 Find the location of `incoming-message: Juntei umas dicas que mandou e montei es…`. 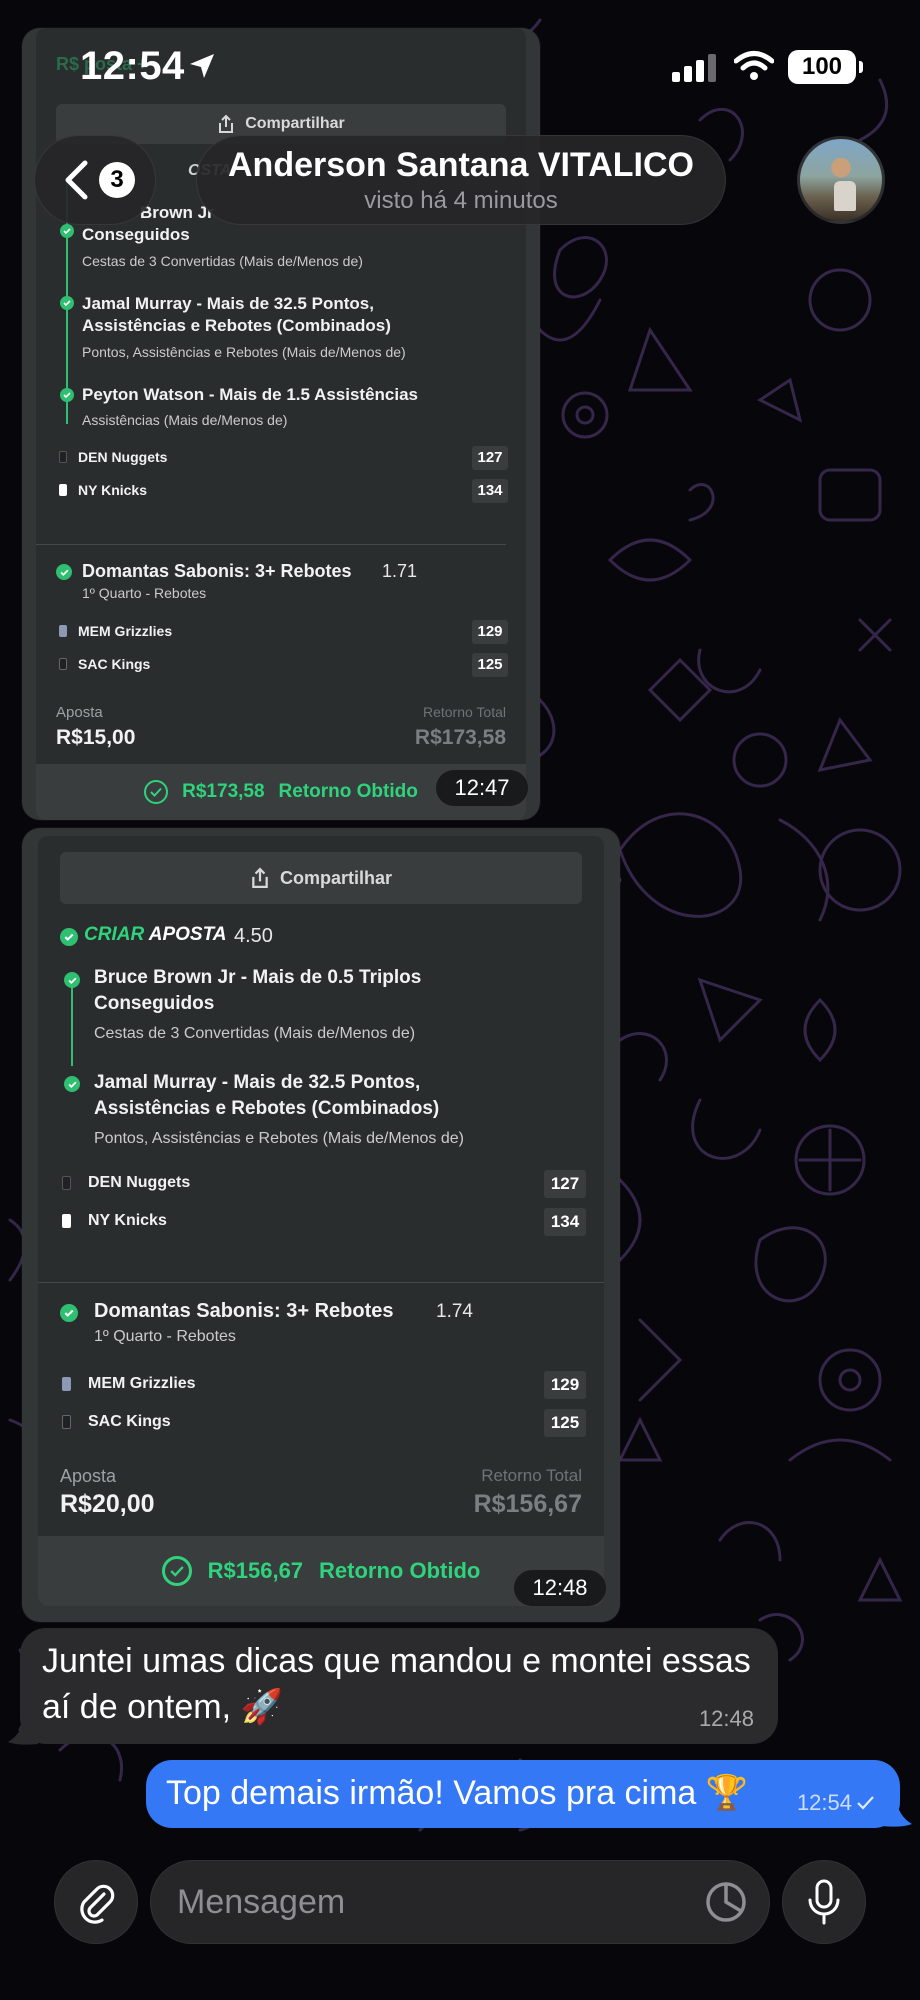

incoming-message: Juntei umas dicas que mandou e montei es… is located at coordinates (399, 1686).